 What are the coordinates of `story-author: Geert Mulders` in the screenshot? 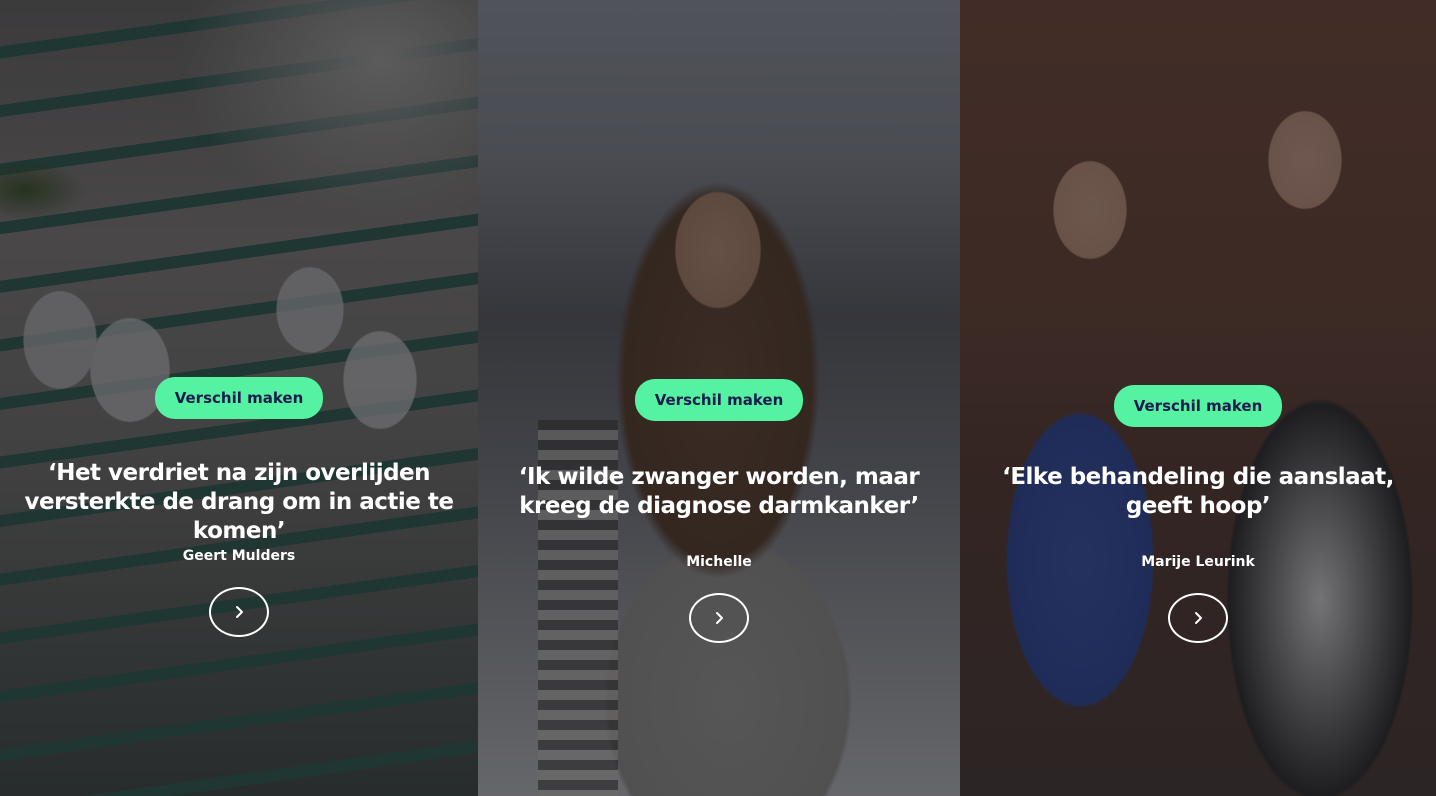 It's located at (239, 556).